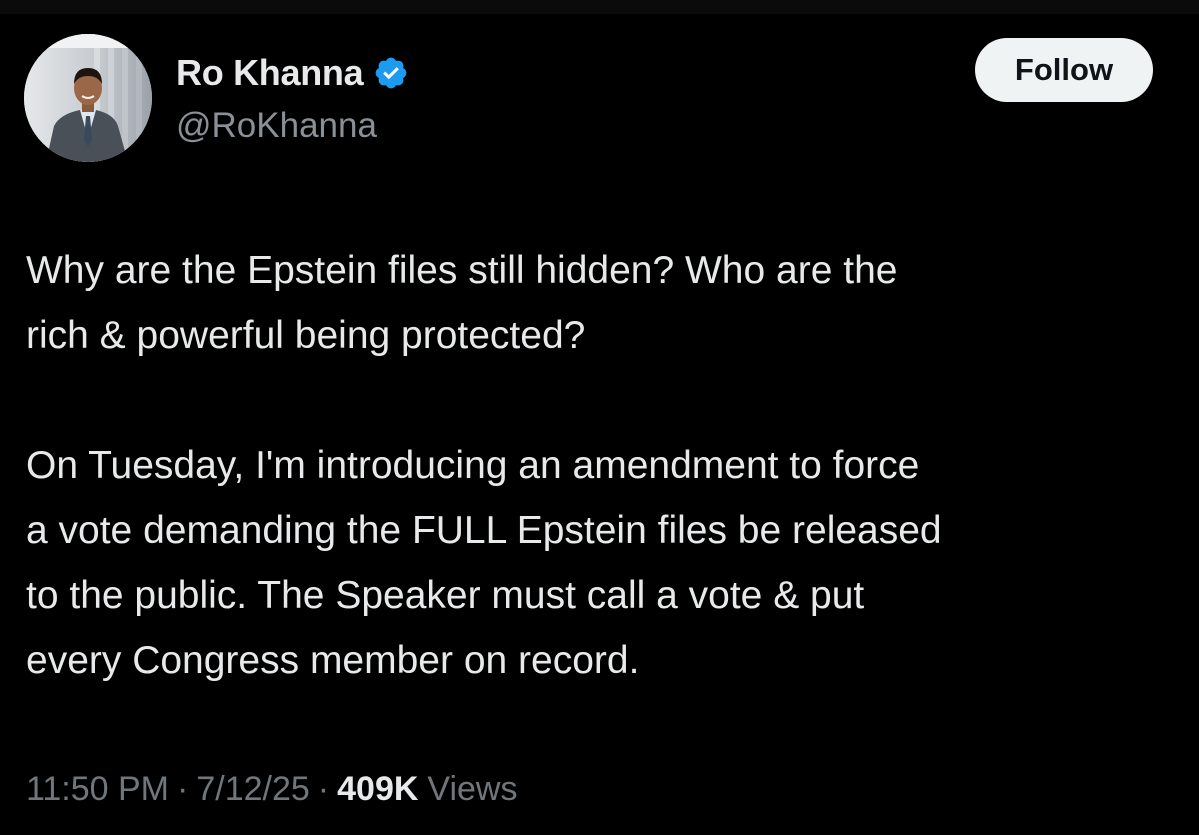 The width and height of the screenshot is (1199, 835). I want to click on profile-photo-icon, so click(88, 98).